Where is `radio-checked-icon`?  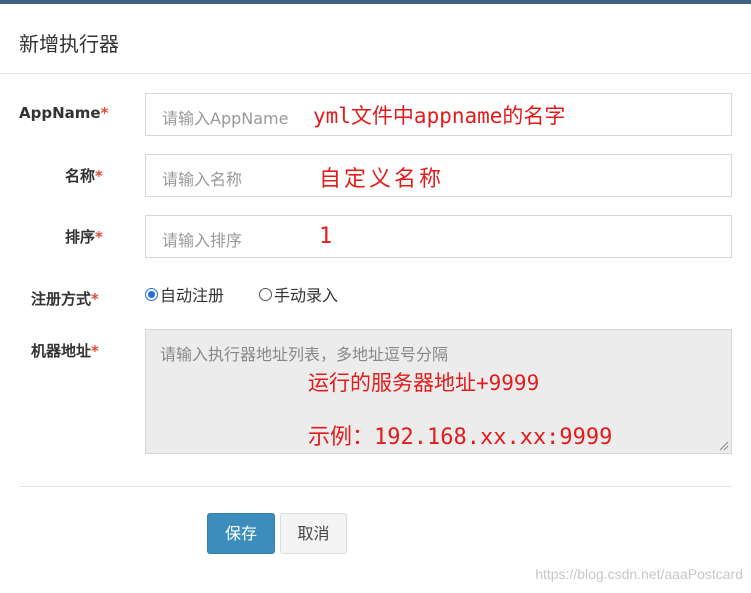
radio-checked-icon is located at coordinates (151, 294).